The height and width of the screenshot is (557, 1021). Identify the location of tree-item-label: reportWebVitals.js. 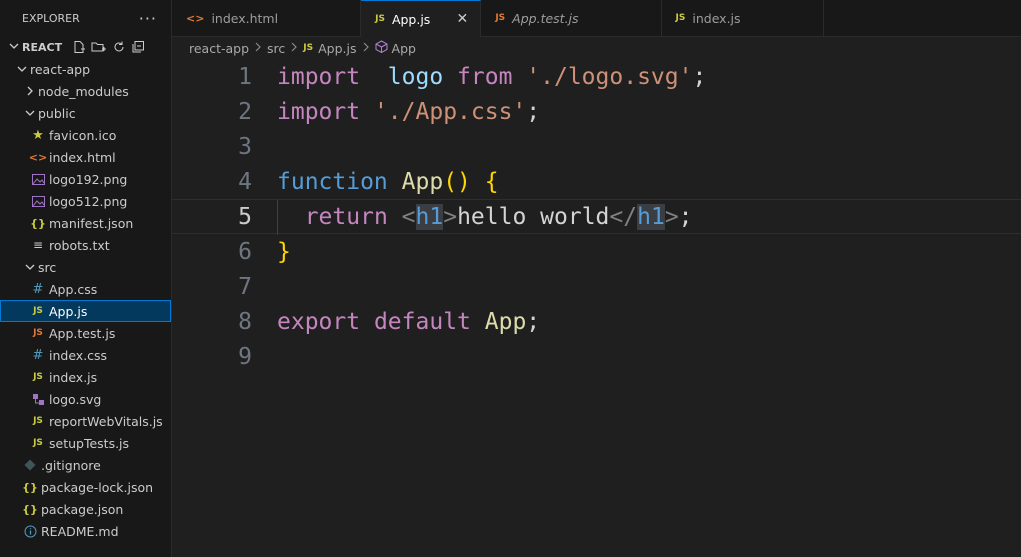
(106, 421).